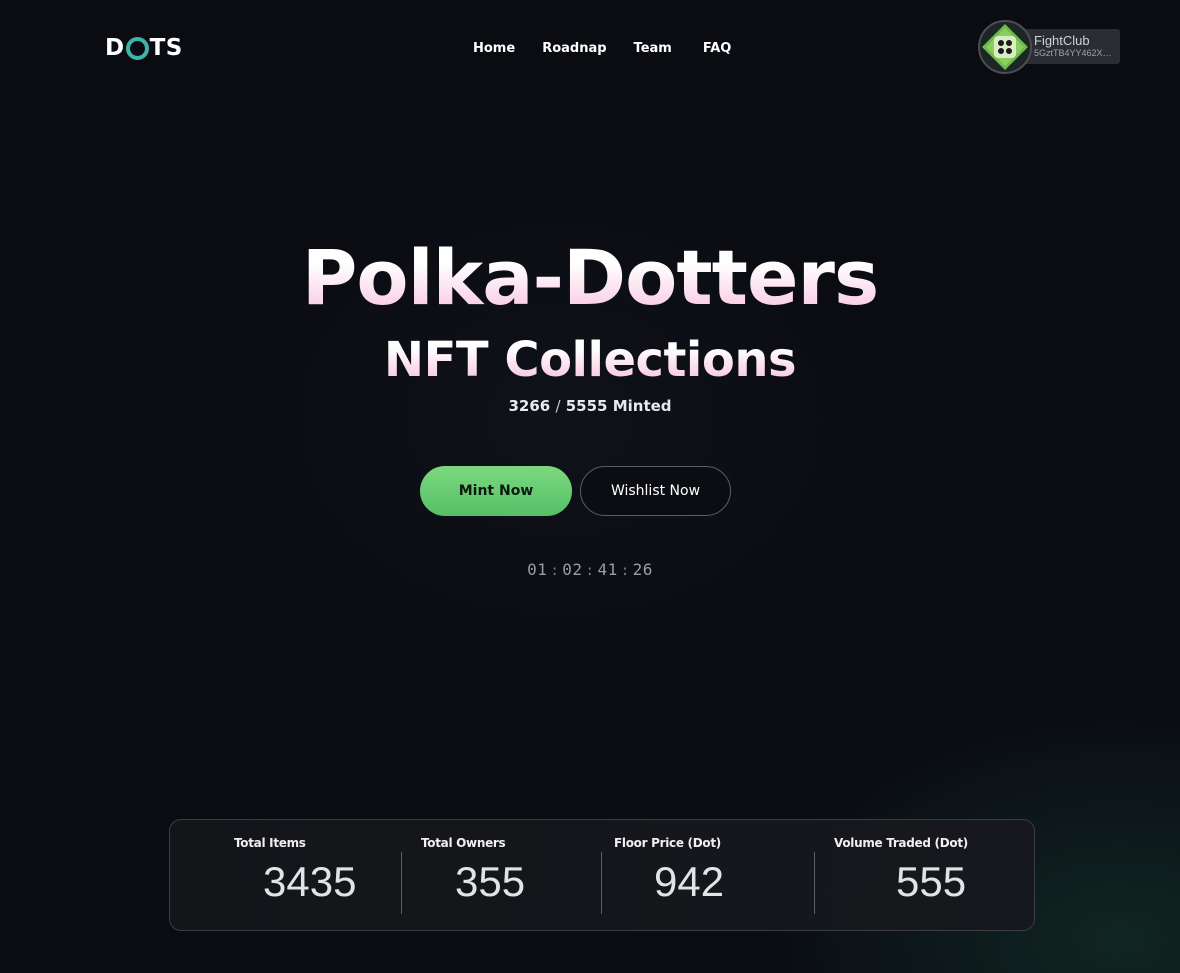 The image size is (1180, 973). Describe the element at coordinates (717, 48) in the screenshot. I see `nav-item-faq: FAQ` at that location.